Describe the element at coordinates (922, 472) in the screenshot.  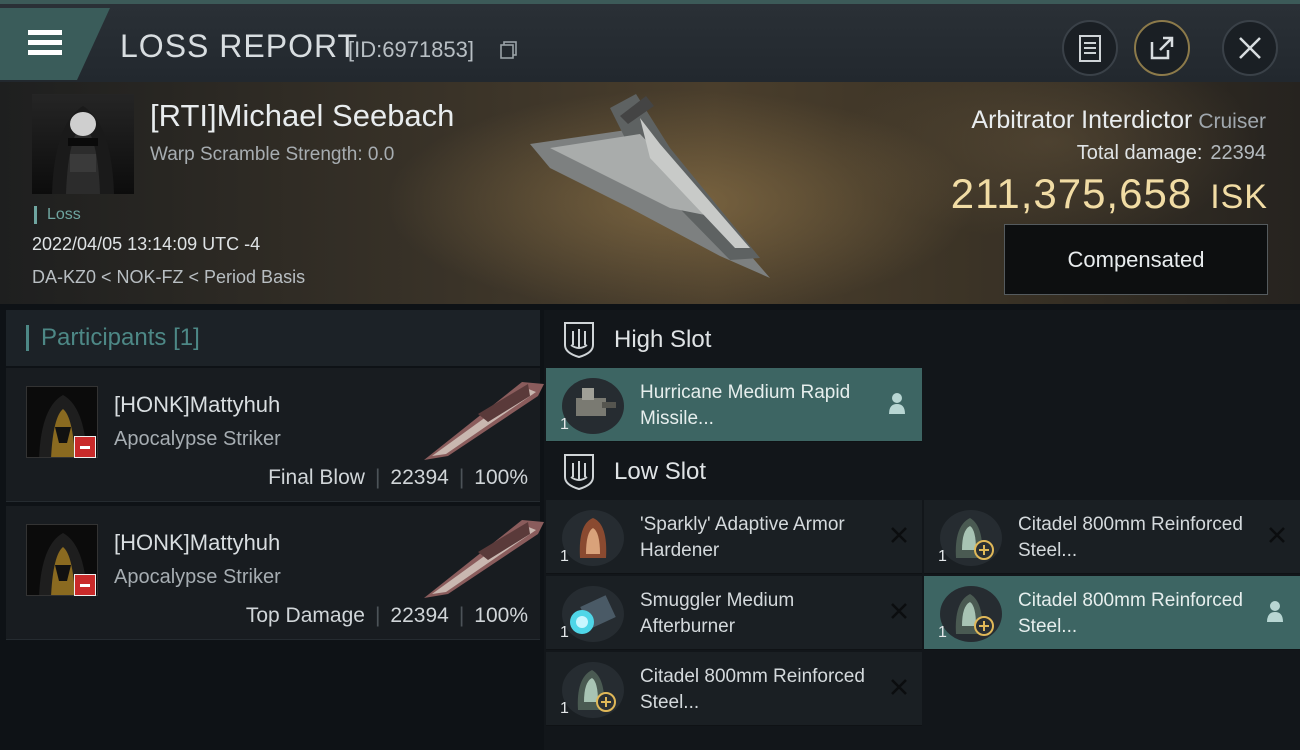
I see `low-slot-header: Low Slot` at that location.